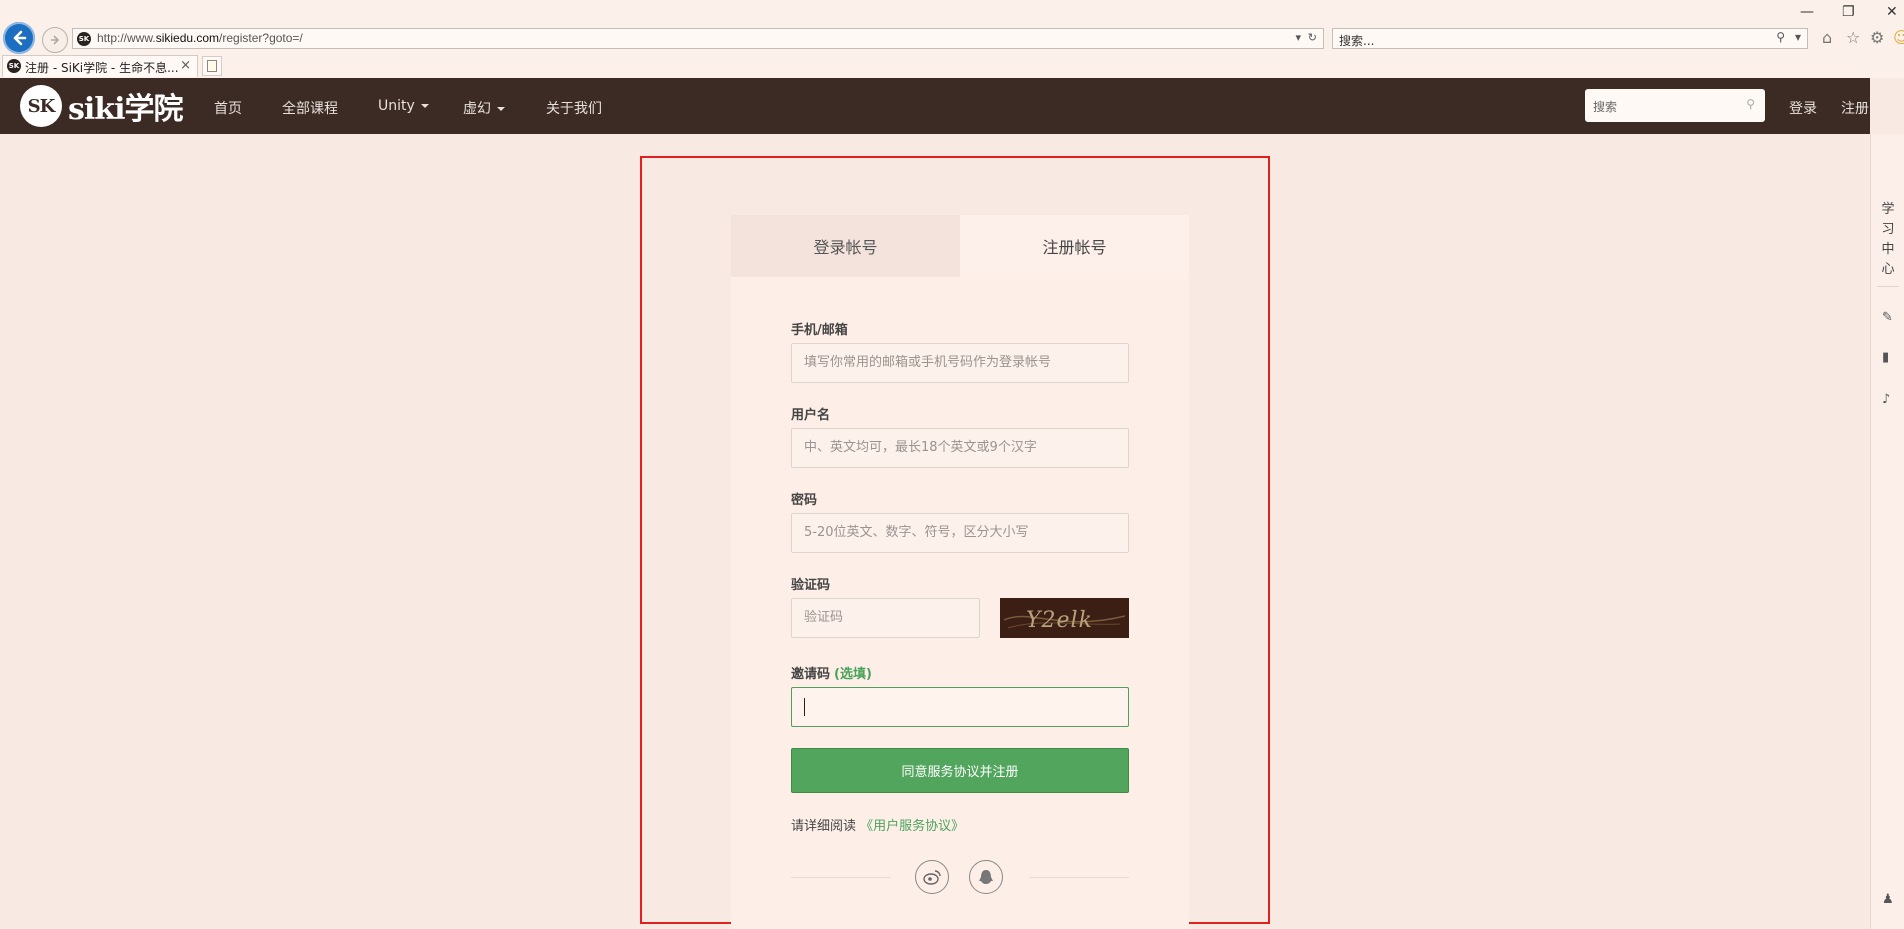 This screenshot has height=929, width=1904. I want to click on search-icon: ⚲, so click(1780, 37).